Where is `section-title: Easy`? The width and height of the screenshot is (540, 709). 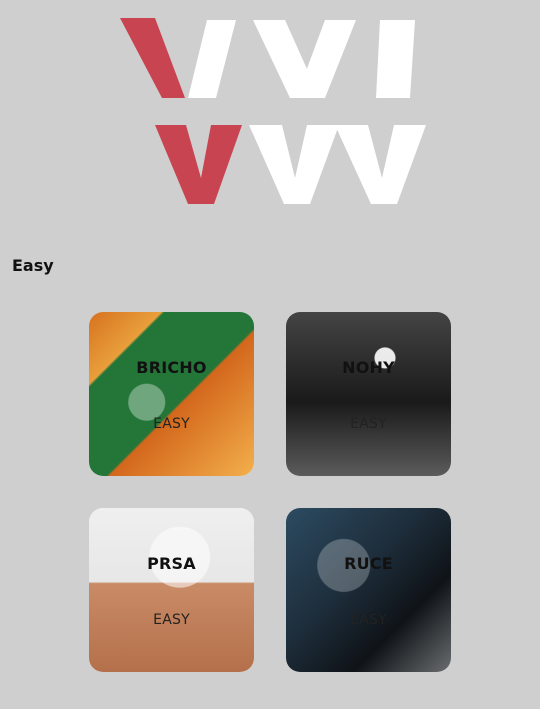 section-title: Easy is located at coordinates (33, 265).